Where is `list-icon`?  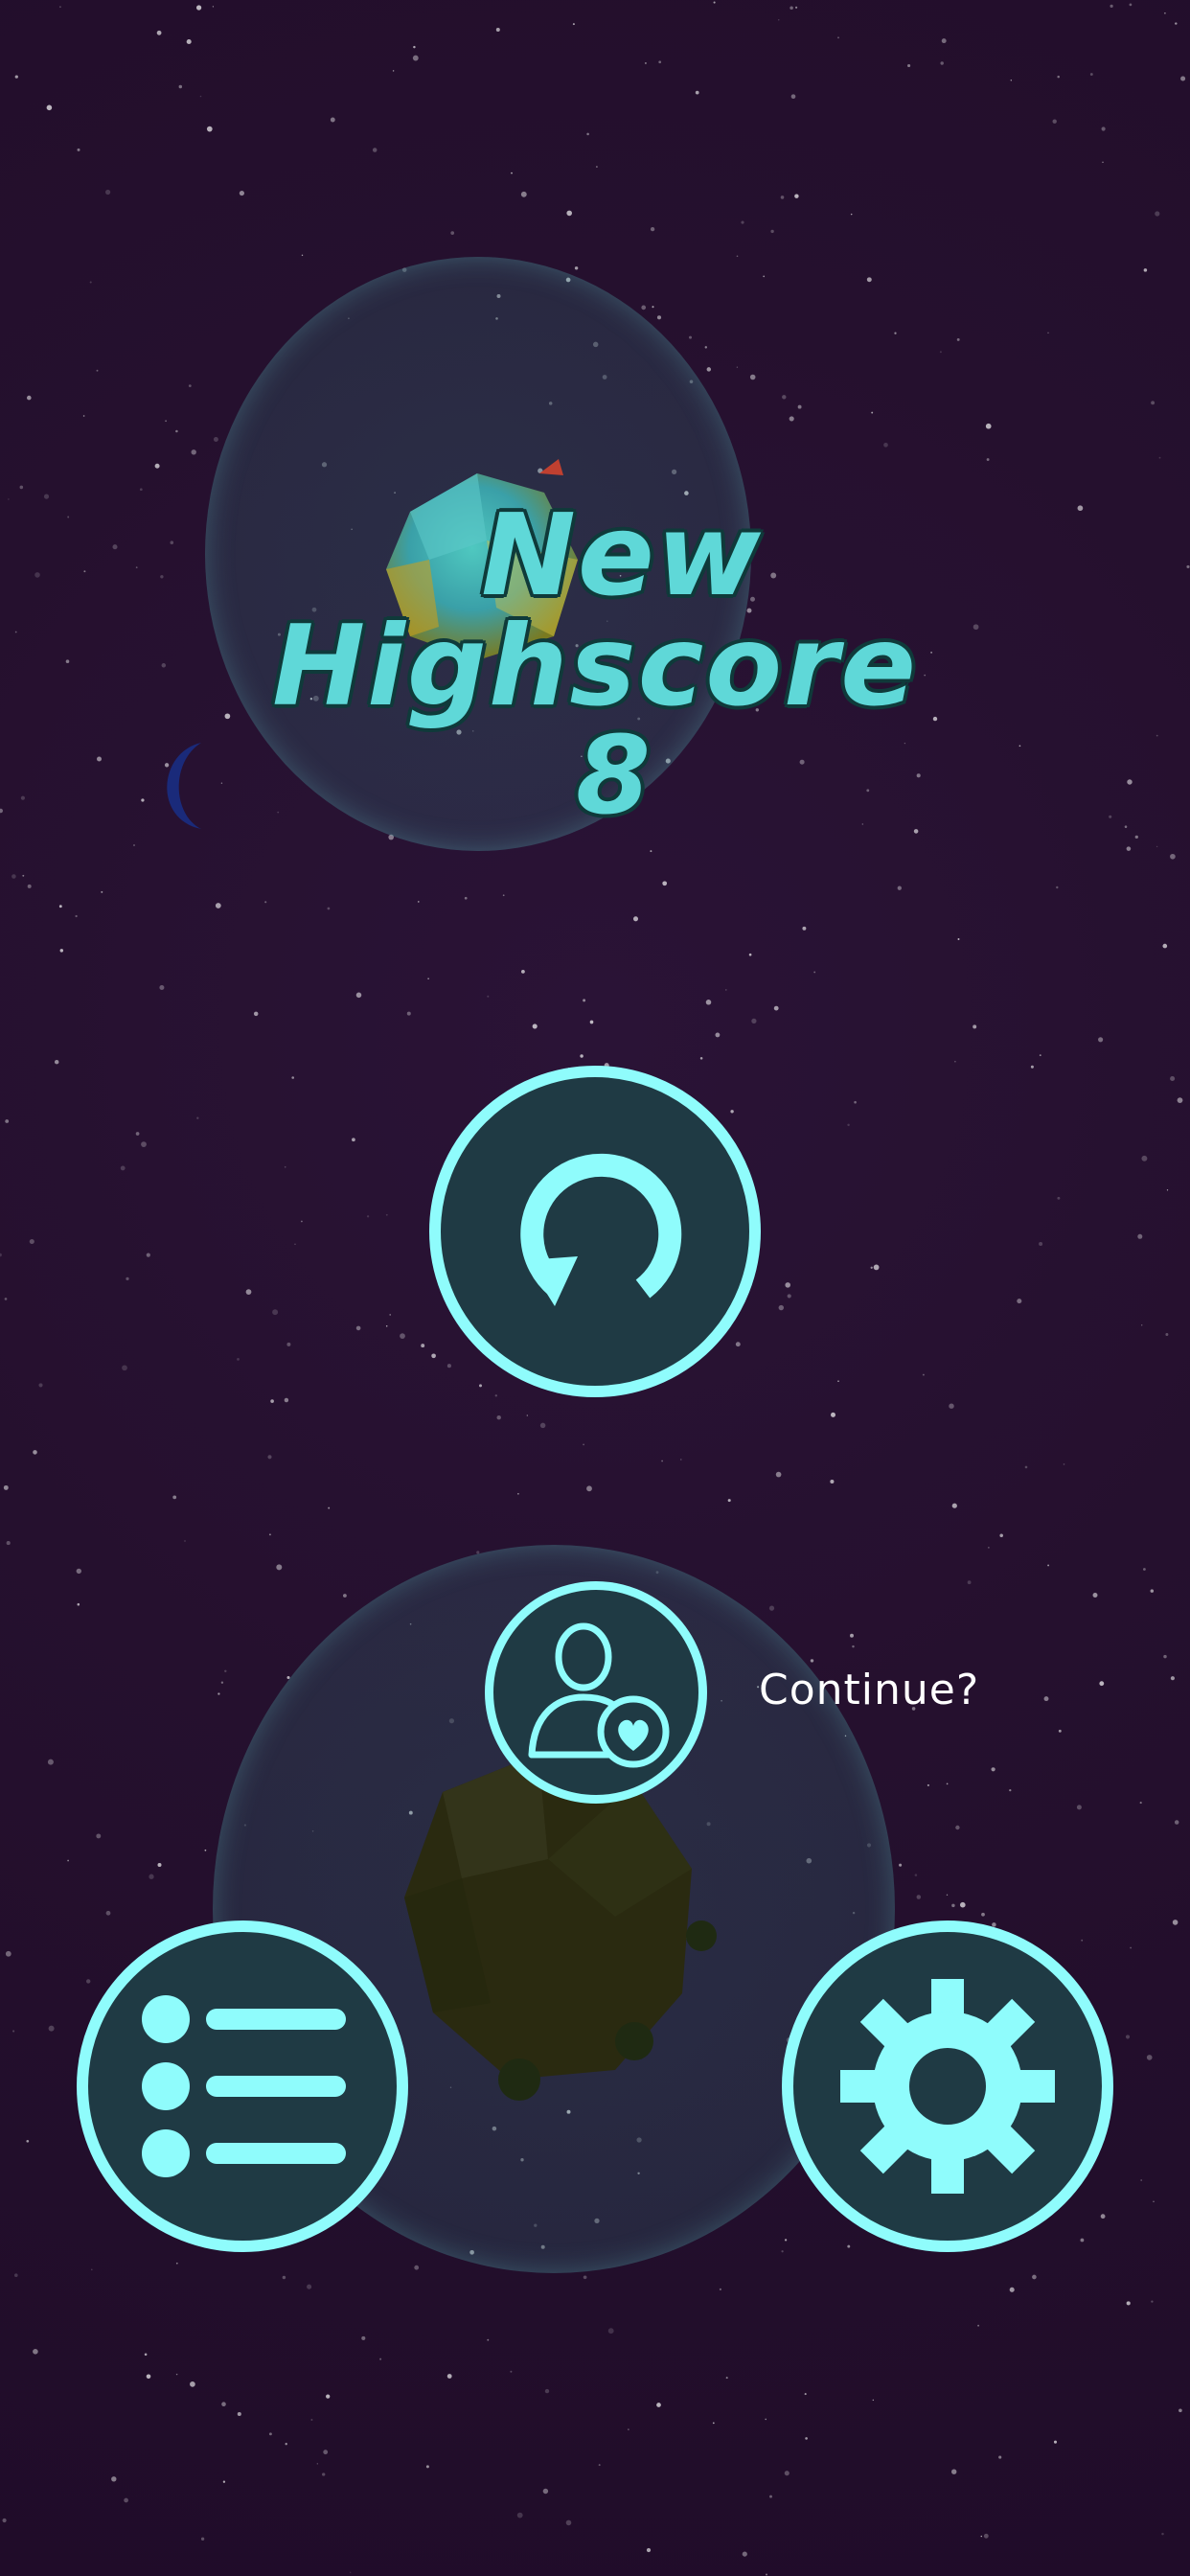 list-icon is located at coordinates (243, 2087).